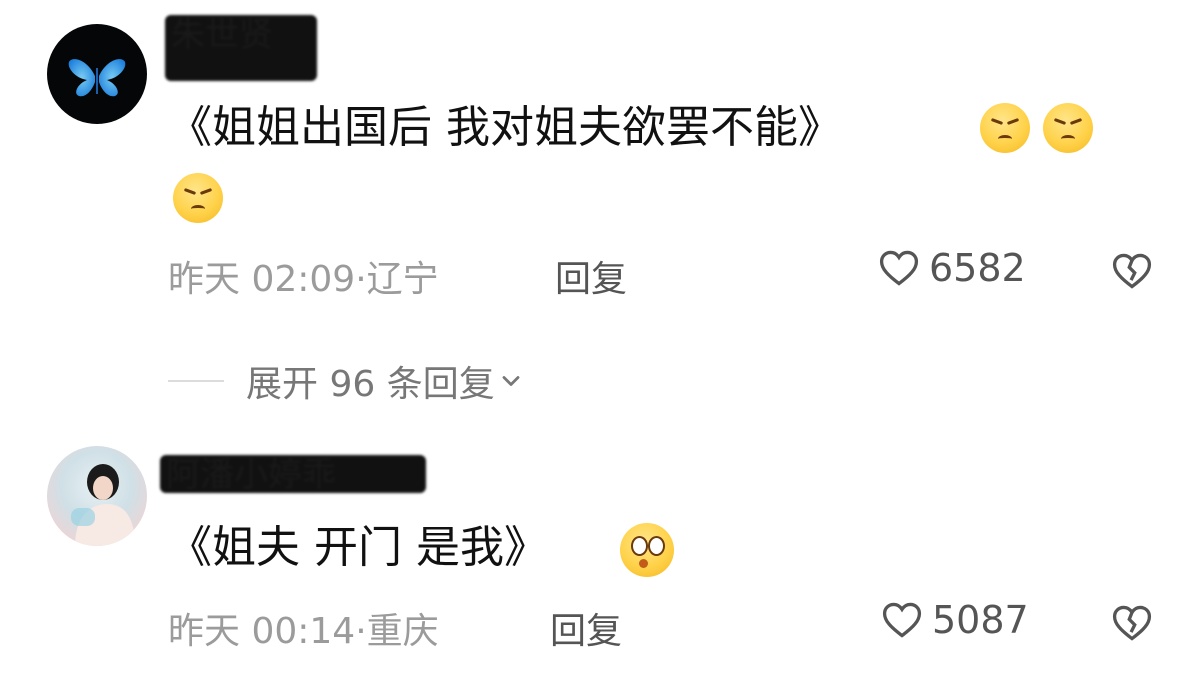  I want to click on username-redacted: 朱世贤, so click(241, 48).